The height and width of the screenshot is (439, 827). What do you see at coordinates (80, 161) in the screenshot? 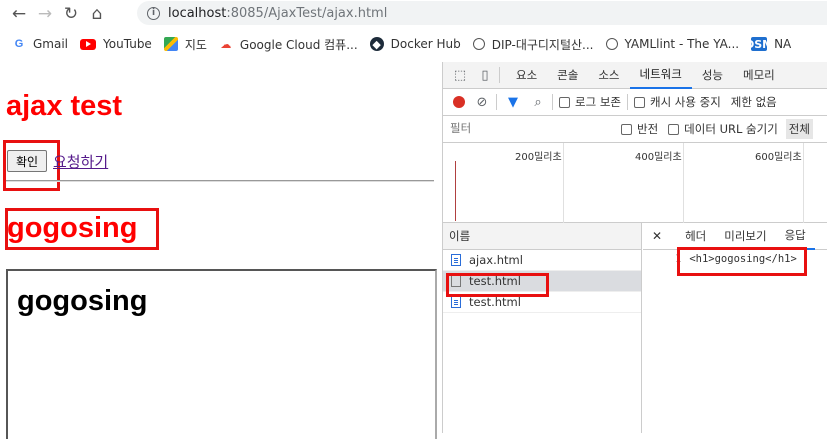
I see `request-link: 요청하기` at bounding box center [80, 161].